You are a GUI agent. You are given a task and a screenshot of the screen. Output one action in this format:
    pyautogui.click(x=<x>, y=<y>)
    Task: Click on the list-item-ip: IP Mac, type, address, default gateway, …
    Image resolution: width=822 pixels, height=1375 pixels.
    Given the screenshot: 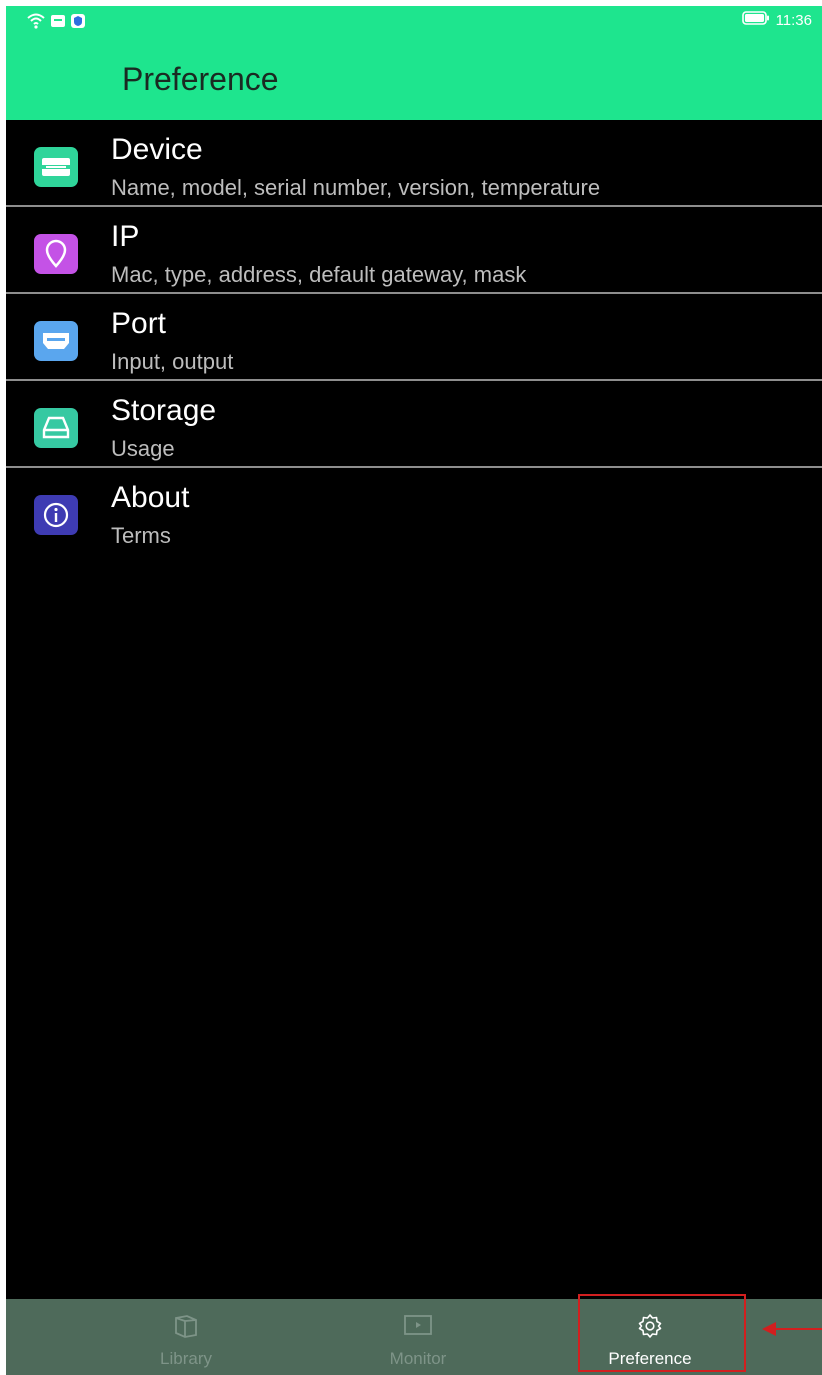 What is the action you would take?
    pyautogui.click(x=414, y=250)
    